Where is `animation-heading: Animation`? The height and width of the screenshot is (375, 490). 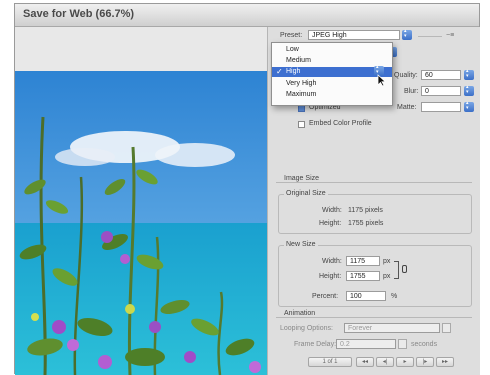
animation-heading: Animation is located at coordinates (300, 313).